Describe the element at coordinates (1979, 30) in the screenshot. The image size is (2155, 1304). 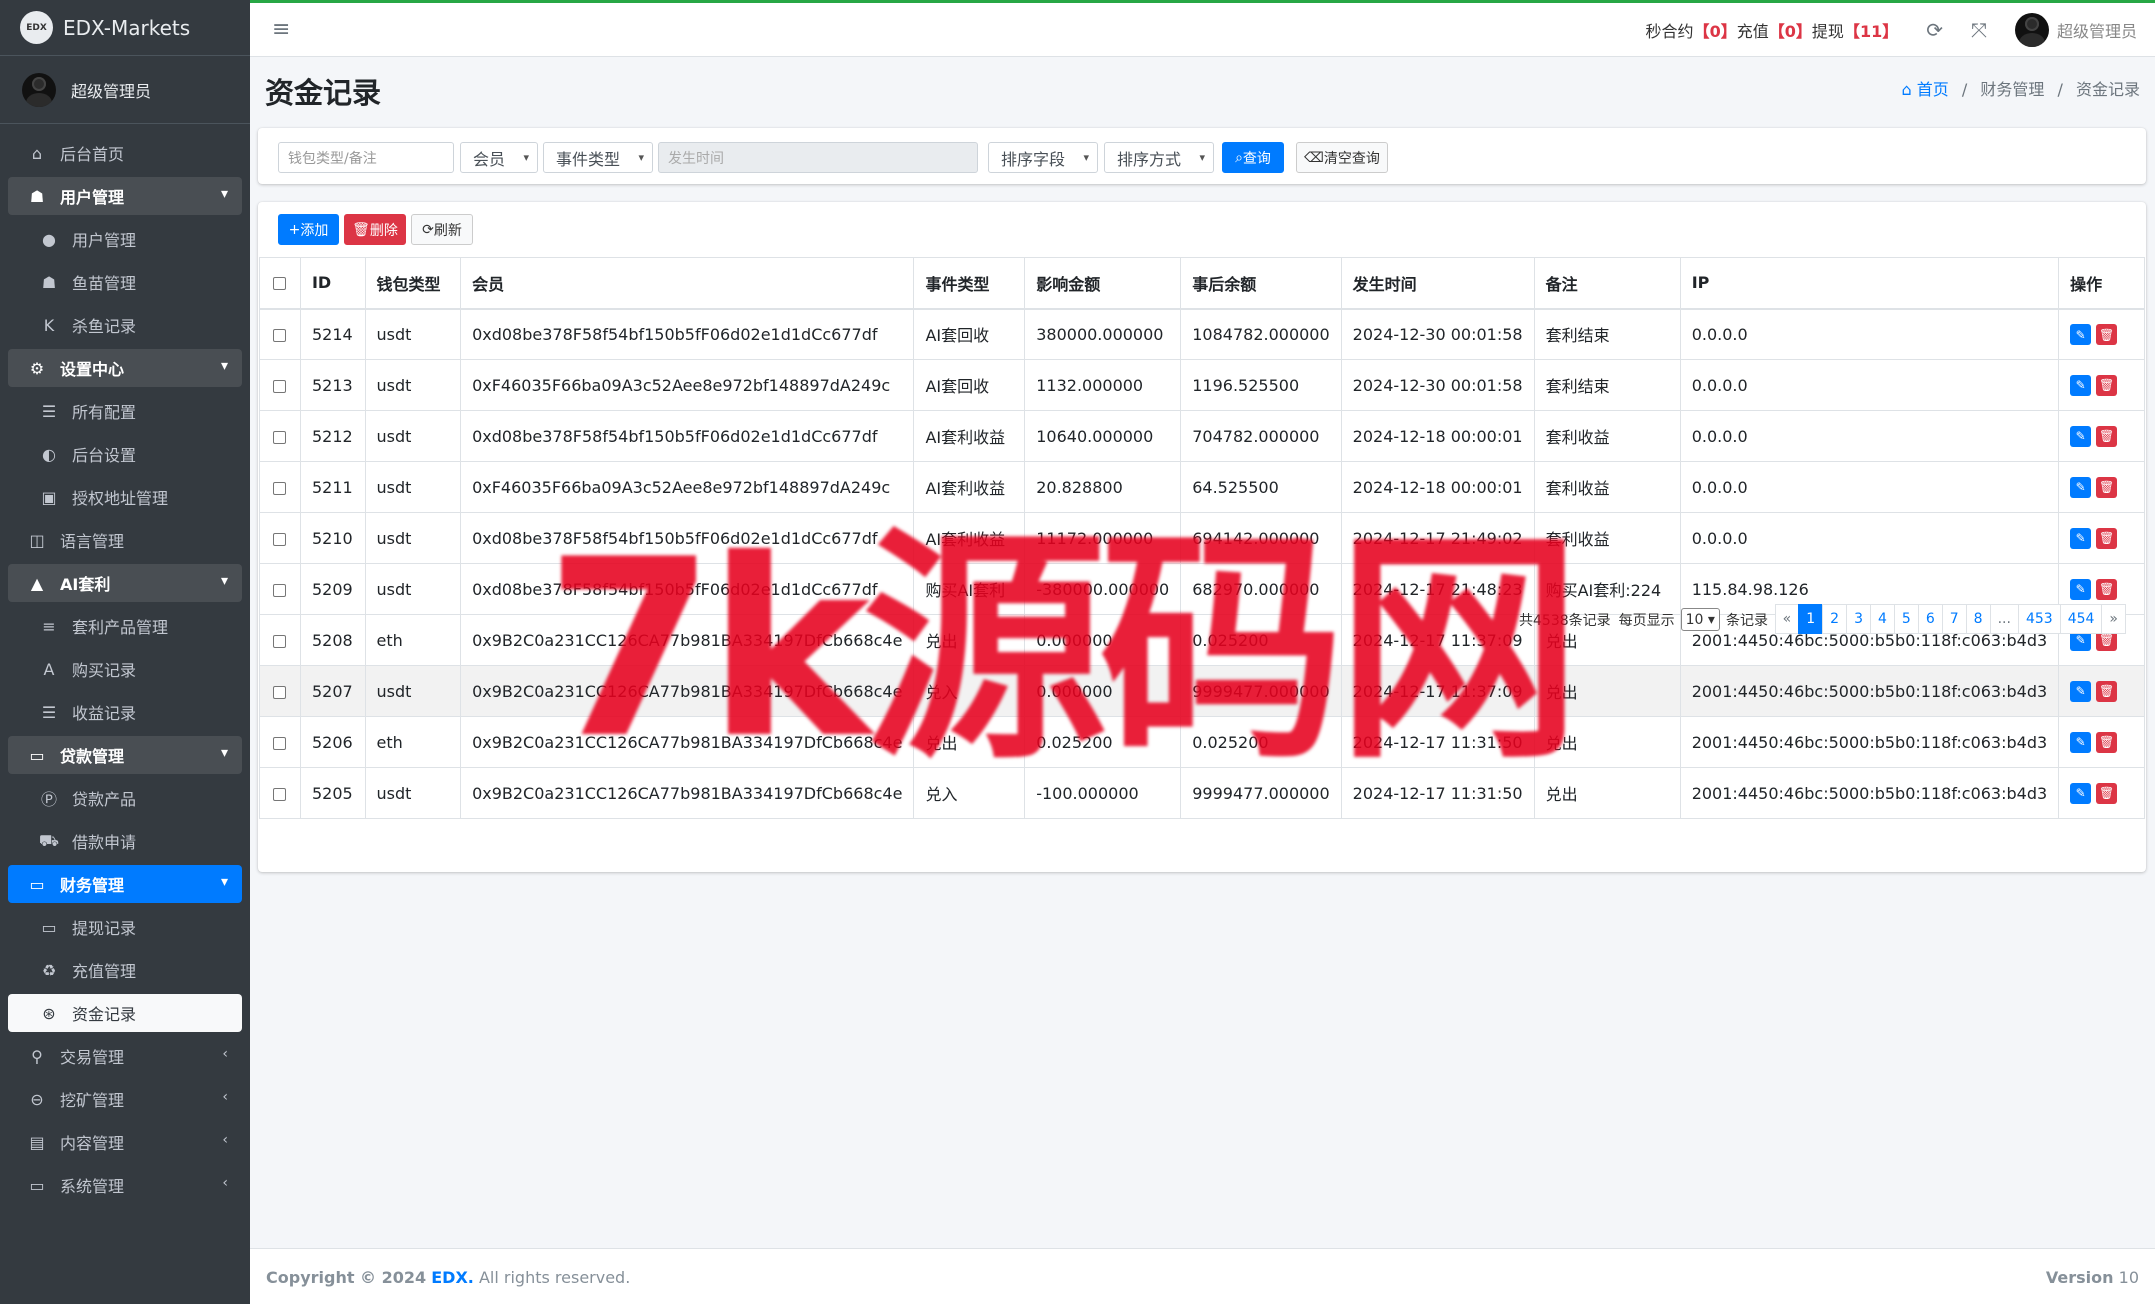
I see `fullscreen-icon: ⤧` at that location.